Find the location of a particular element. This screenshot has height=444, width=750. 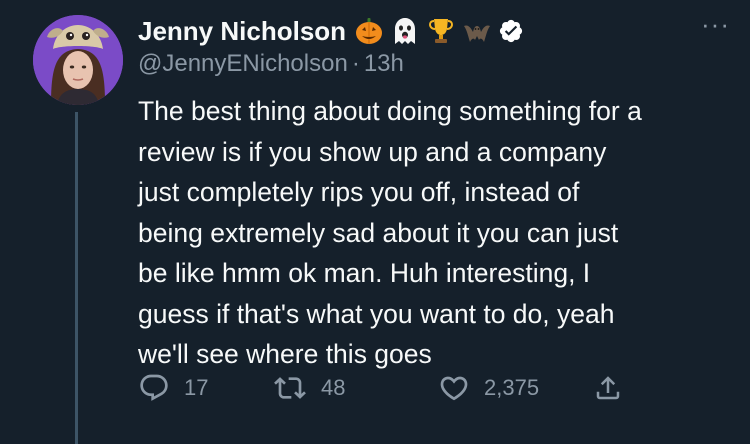

jack-o-lantern-emoji is located at coordinates (369, 31).